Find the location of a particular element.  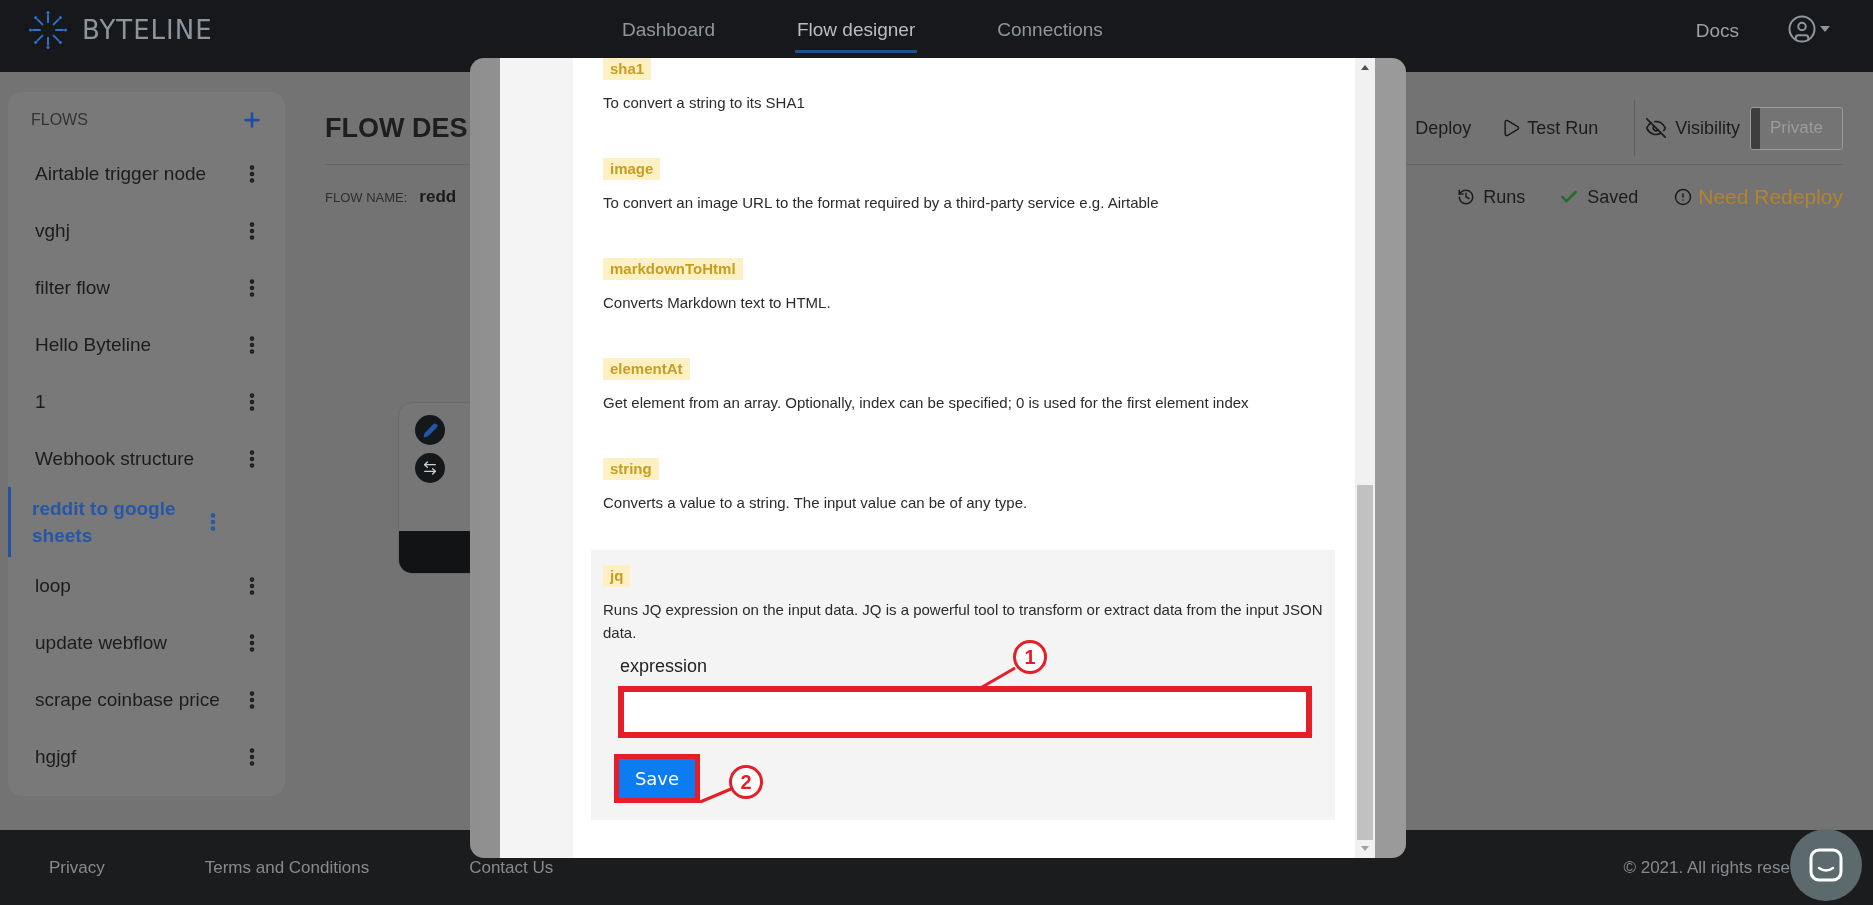

flow-item: Airtable trigger node is located at coordinates (146, 173).